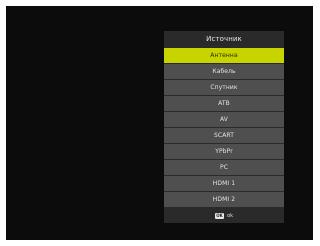 The image size is (320, 246). Describe the element at coordinates (224, 55) in the screenshot. I see `source-item-antenna: Антенна` at that location.